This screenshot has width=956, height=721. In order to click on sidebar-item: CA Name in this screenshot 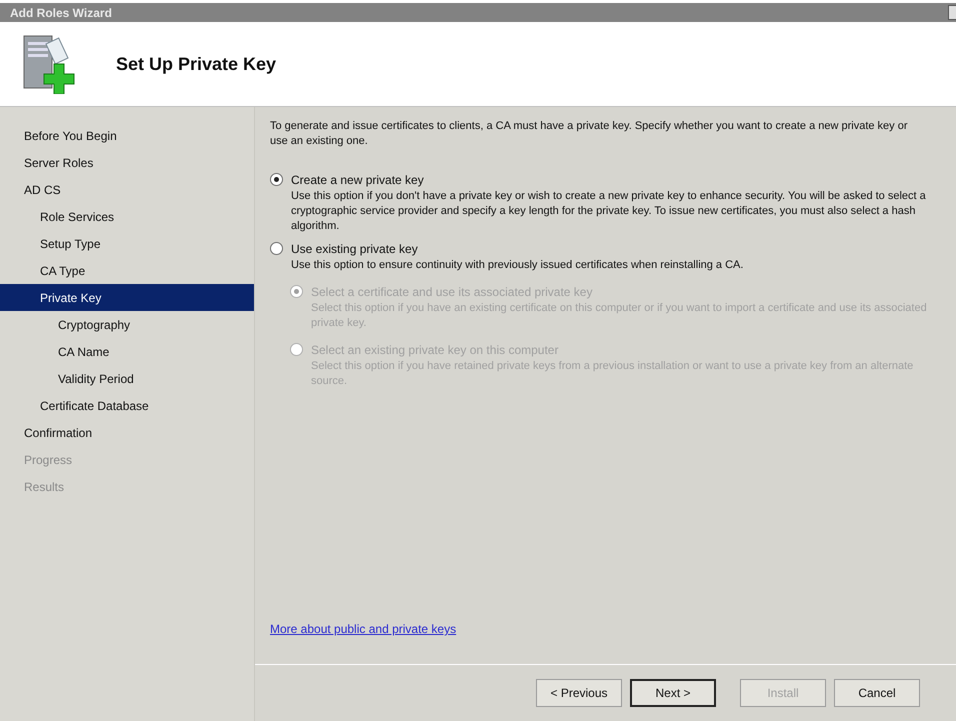, I will do `click(127, 351)`.